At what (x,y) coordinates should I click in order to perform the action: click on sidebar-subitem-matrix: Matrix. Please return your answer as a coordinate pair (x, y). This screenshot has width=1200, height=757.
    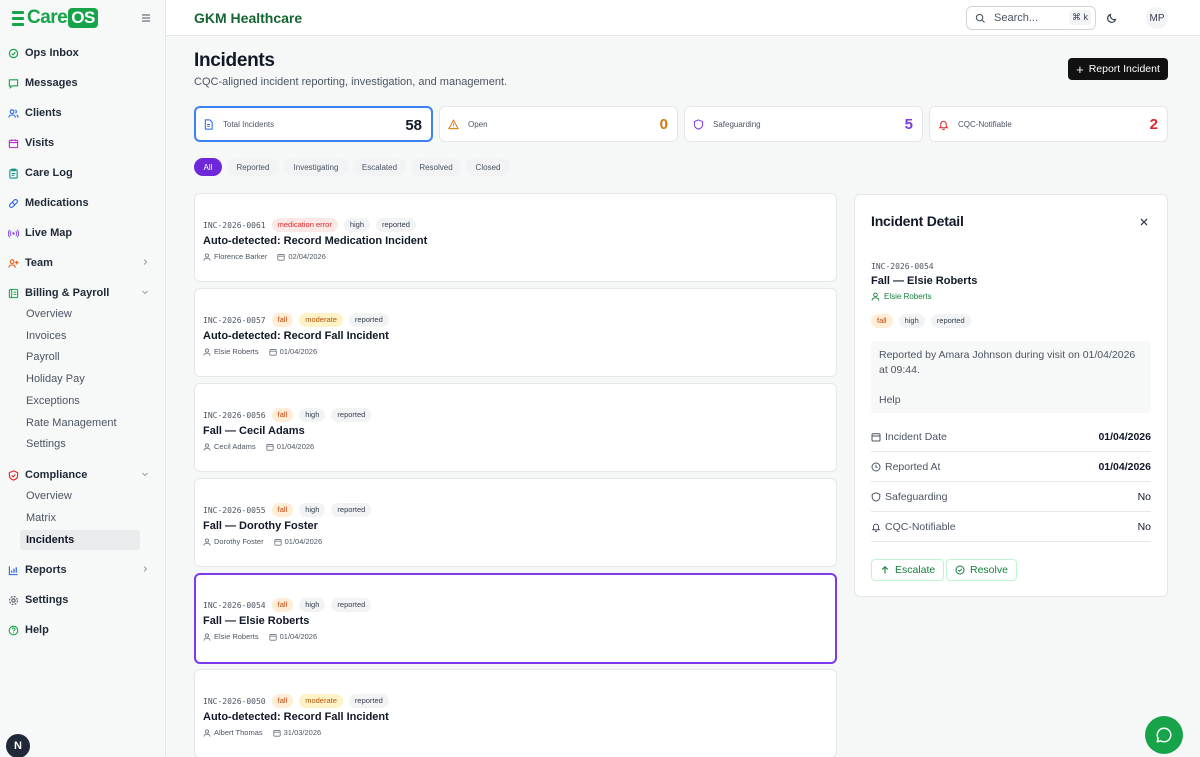
    Looking at the image, I should click on (80, 518).